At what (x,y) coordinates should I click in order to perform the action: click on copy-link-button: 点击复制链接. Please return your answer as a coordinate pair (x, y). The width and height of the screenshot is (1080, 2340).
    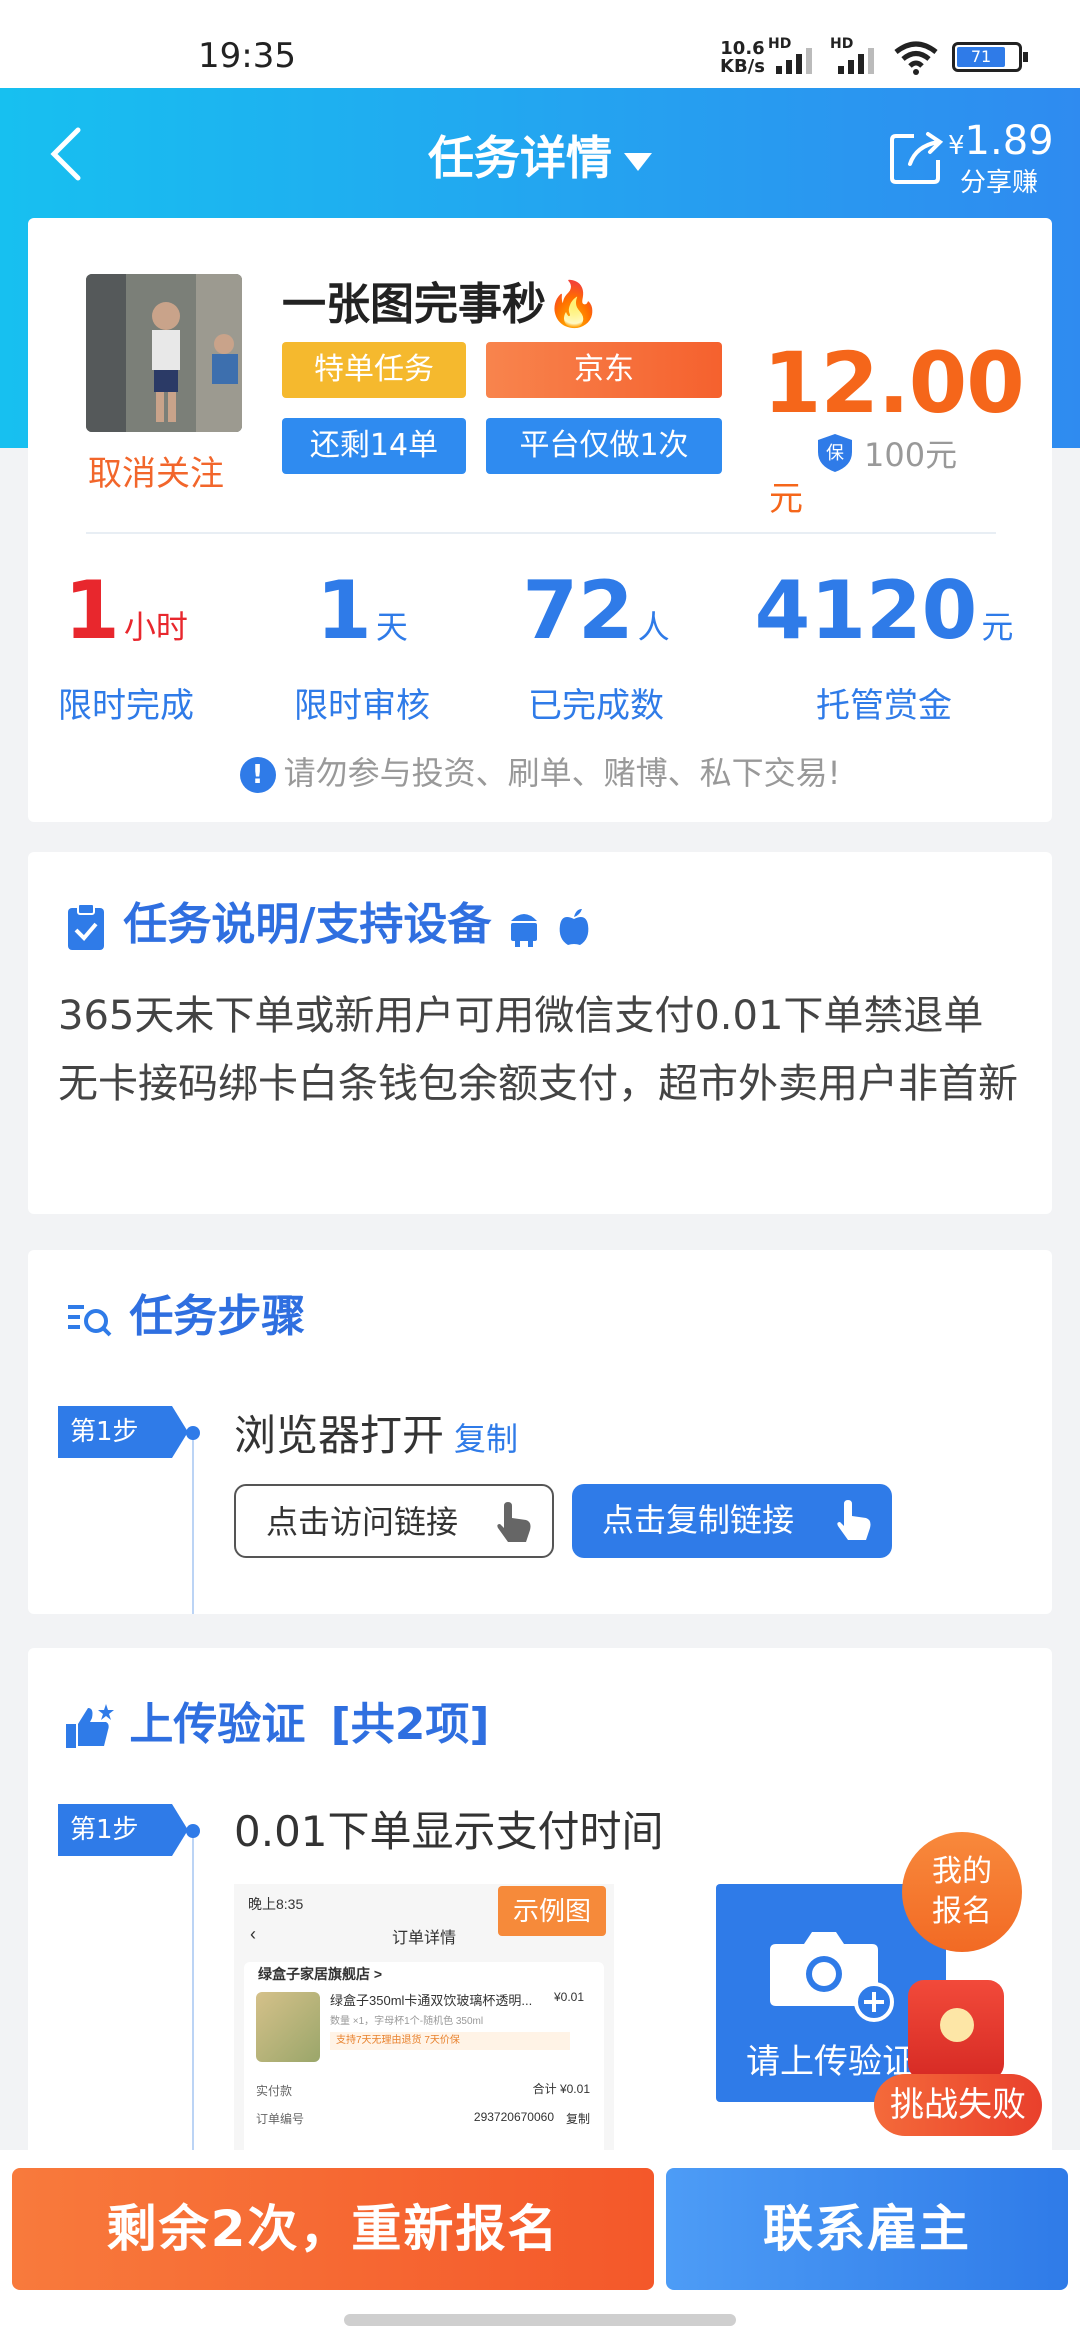
    Looking at the image, I should click on (732, 1521).